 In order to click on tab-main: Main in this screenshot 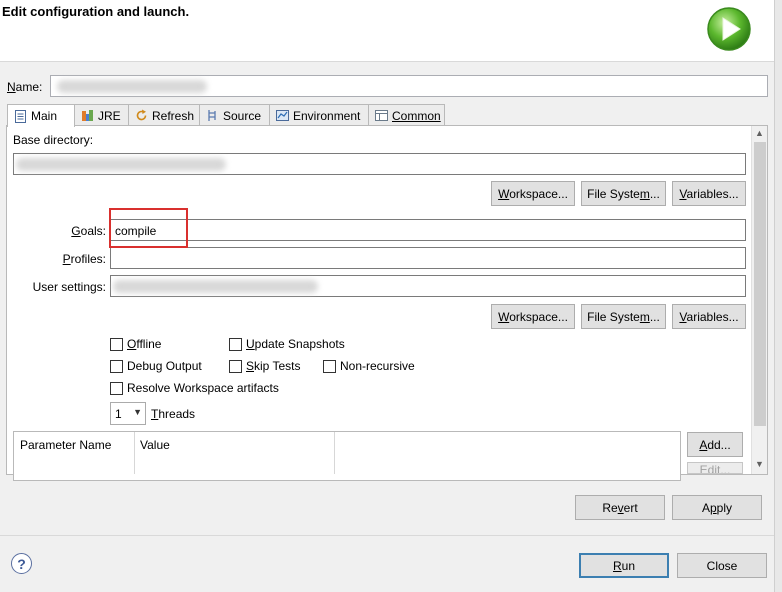, I will do `click(41, 115)`.